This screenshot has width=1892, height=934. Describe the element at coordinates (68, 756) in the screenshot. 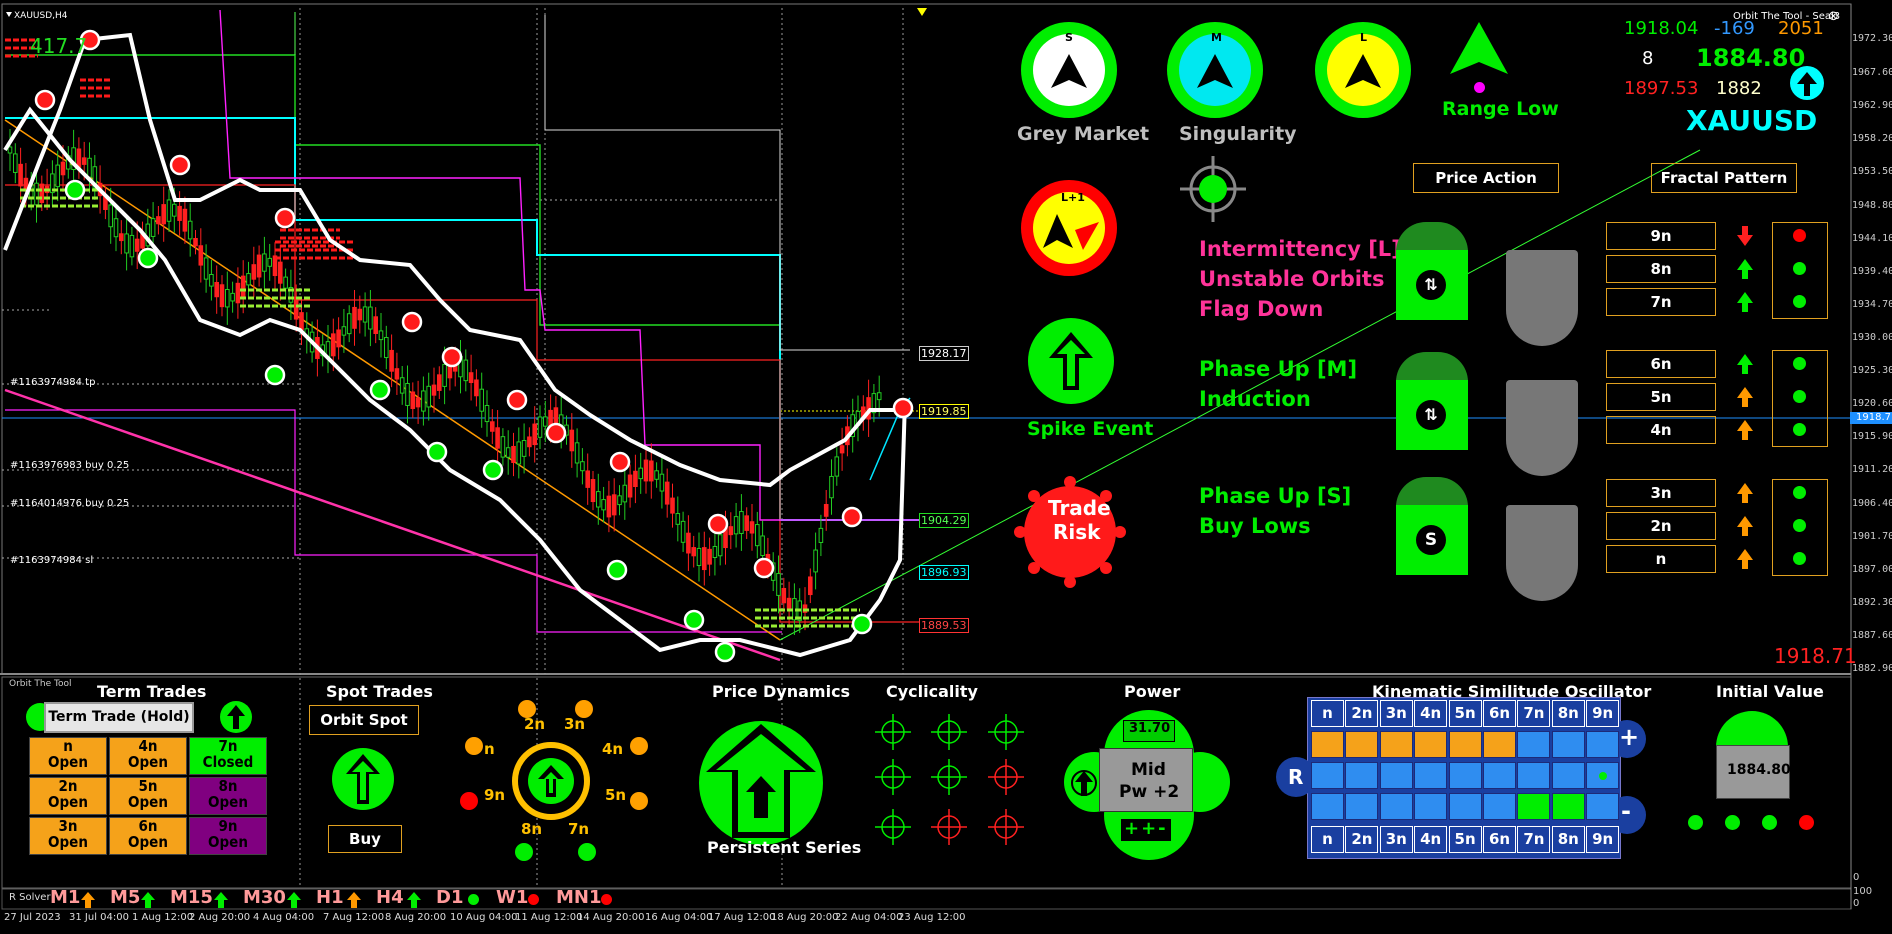

I see `term-trade-cell: n Open` at that location.